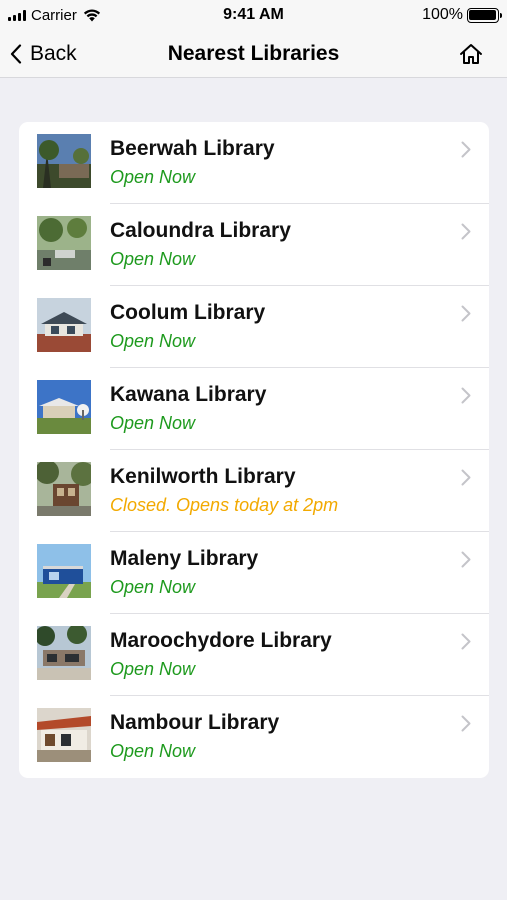  Describe the element at coordinates (200, 244) in the screenshot. I see `list-item-text: Caloundra Library Open Now` at that location.